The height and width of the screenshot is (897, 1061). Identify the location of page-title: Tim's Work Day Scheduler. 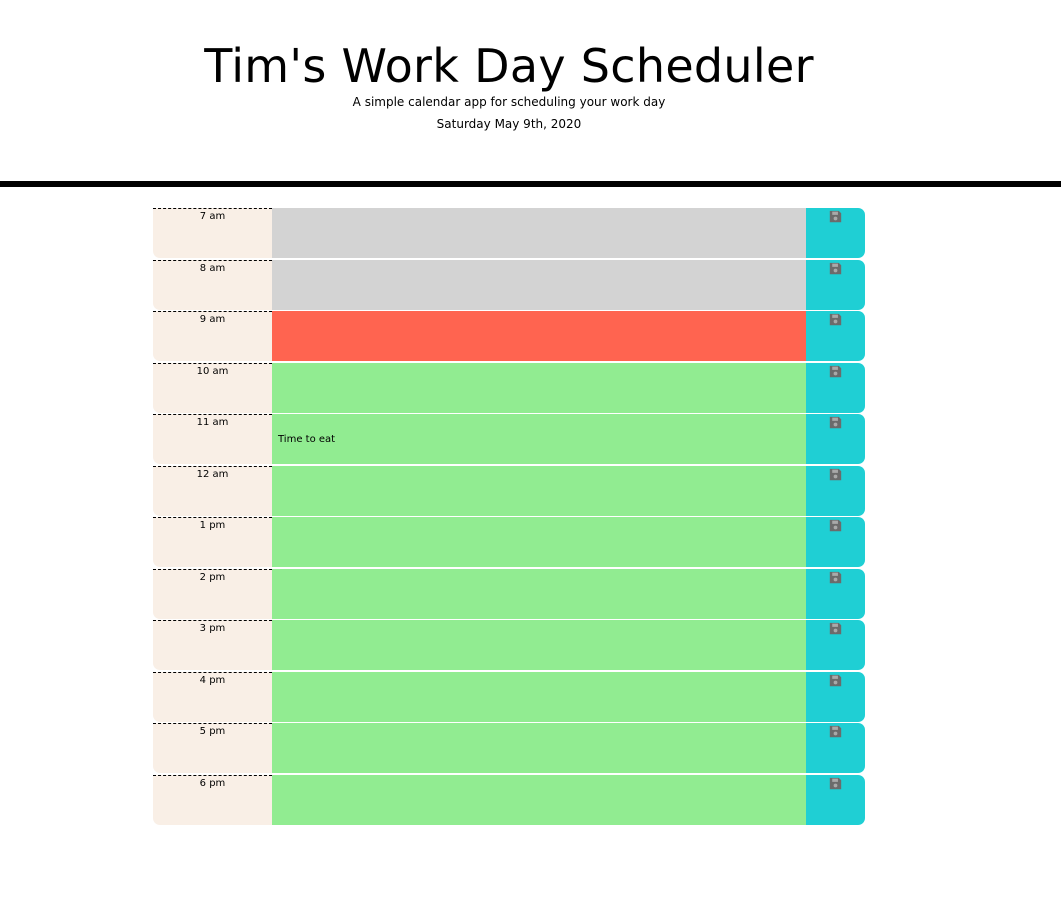
(509, 66).